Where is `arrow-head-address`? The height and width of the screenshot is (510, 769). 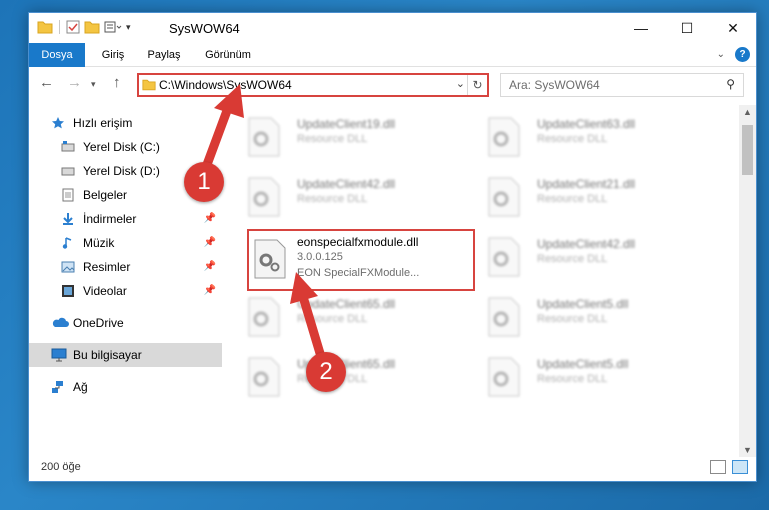
arrow-head-address is located at coordinates (229, 101).